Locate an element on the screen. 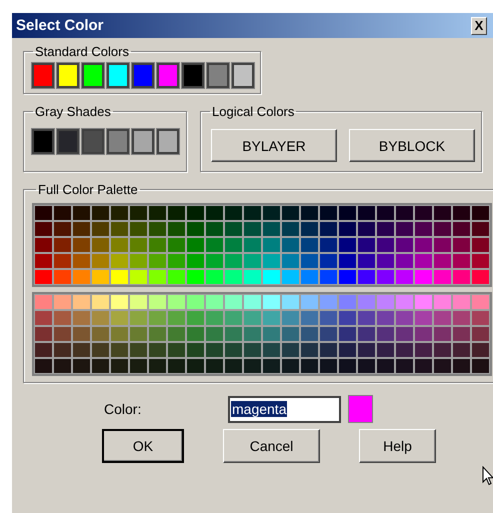 Image resolution: width=493 pixels, height=513 pixels. dialog-button: Cancel is located at coordinates (271, 446).